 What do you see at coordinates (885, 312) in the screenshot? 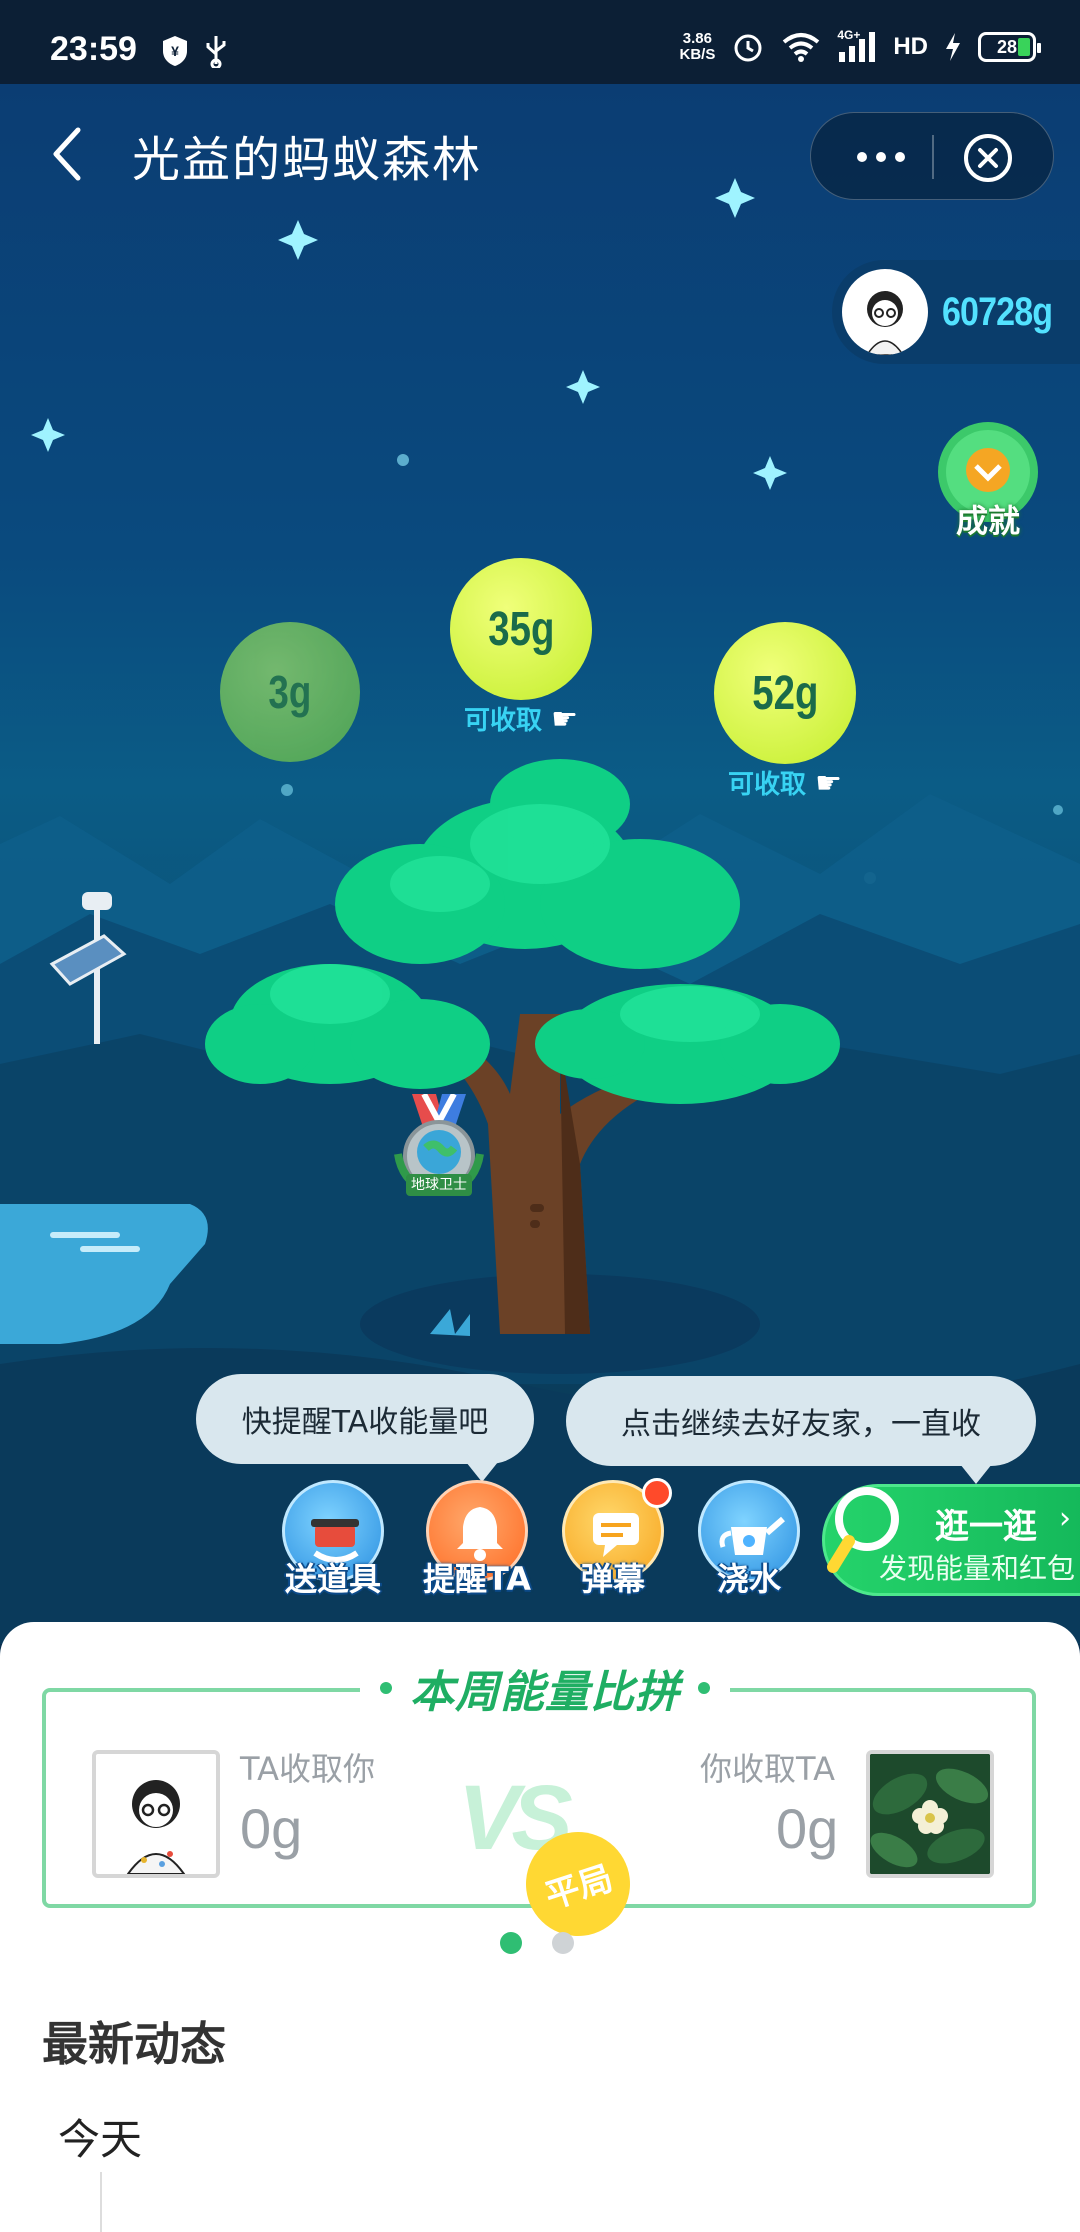
I see `avatar` at bounding box center [885, 312].